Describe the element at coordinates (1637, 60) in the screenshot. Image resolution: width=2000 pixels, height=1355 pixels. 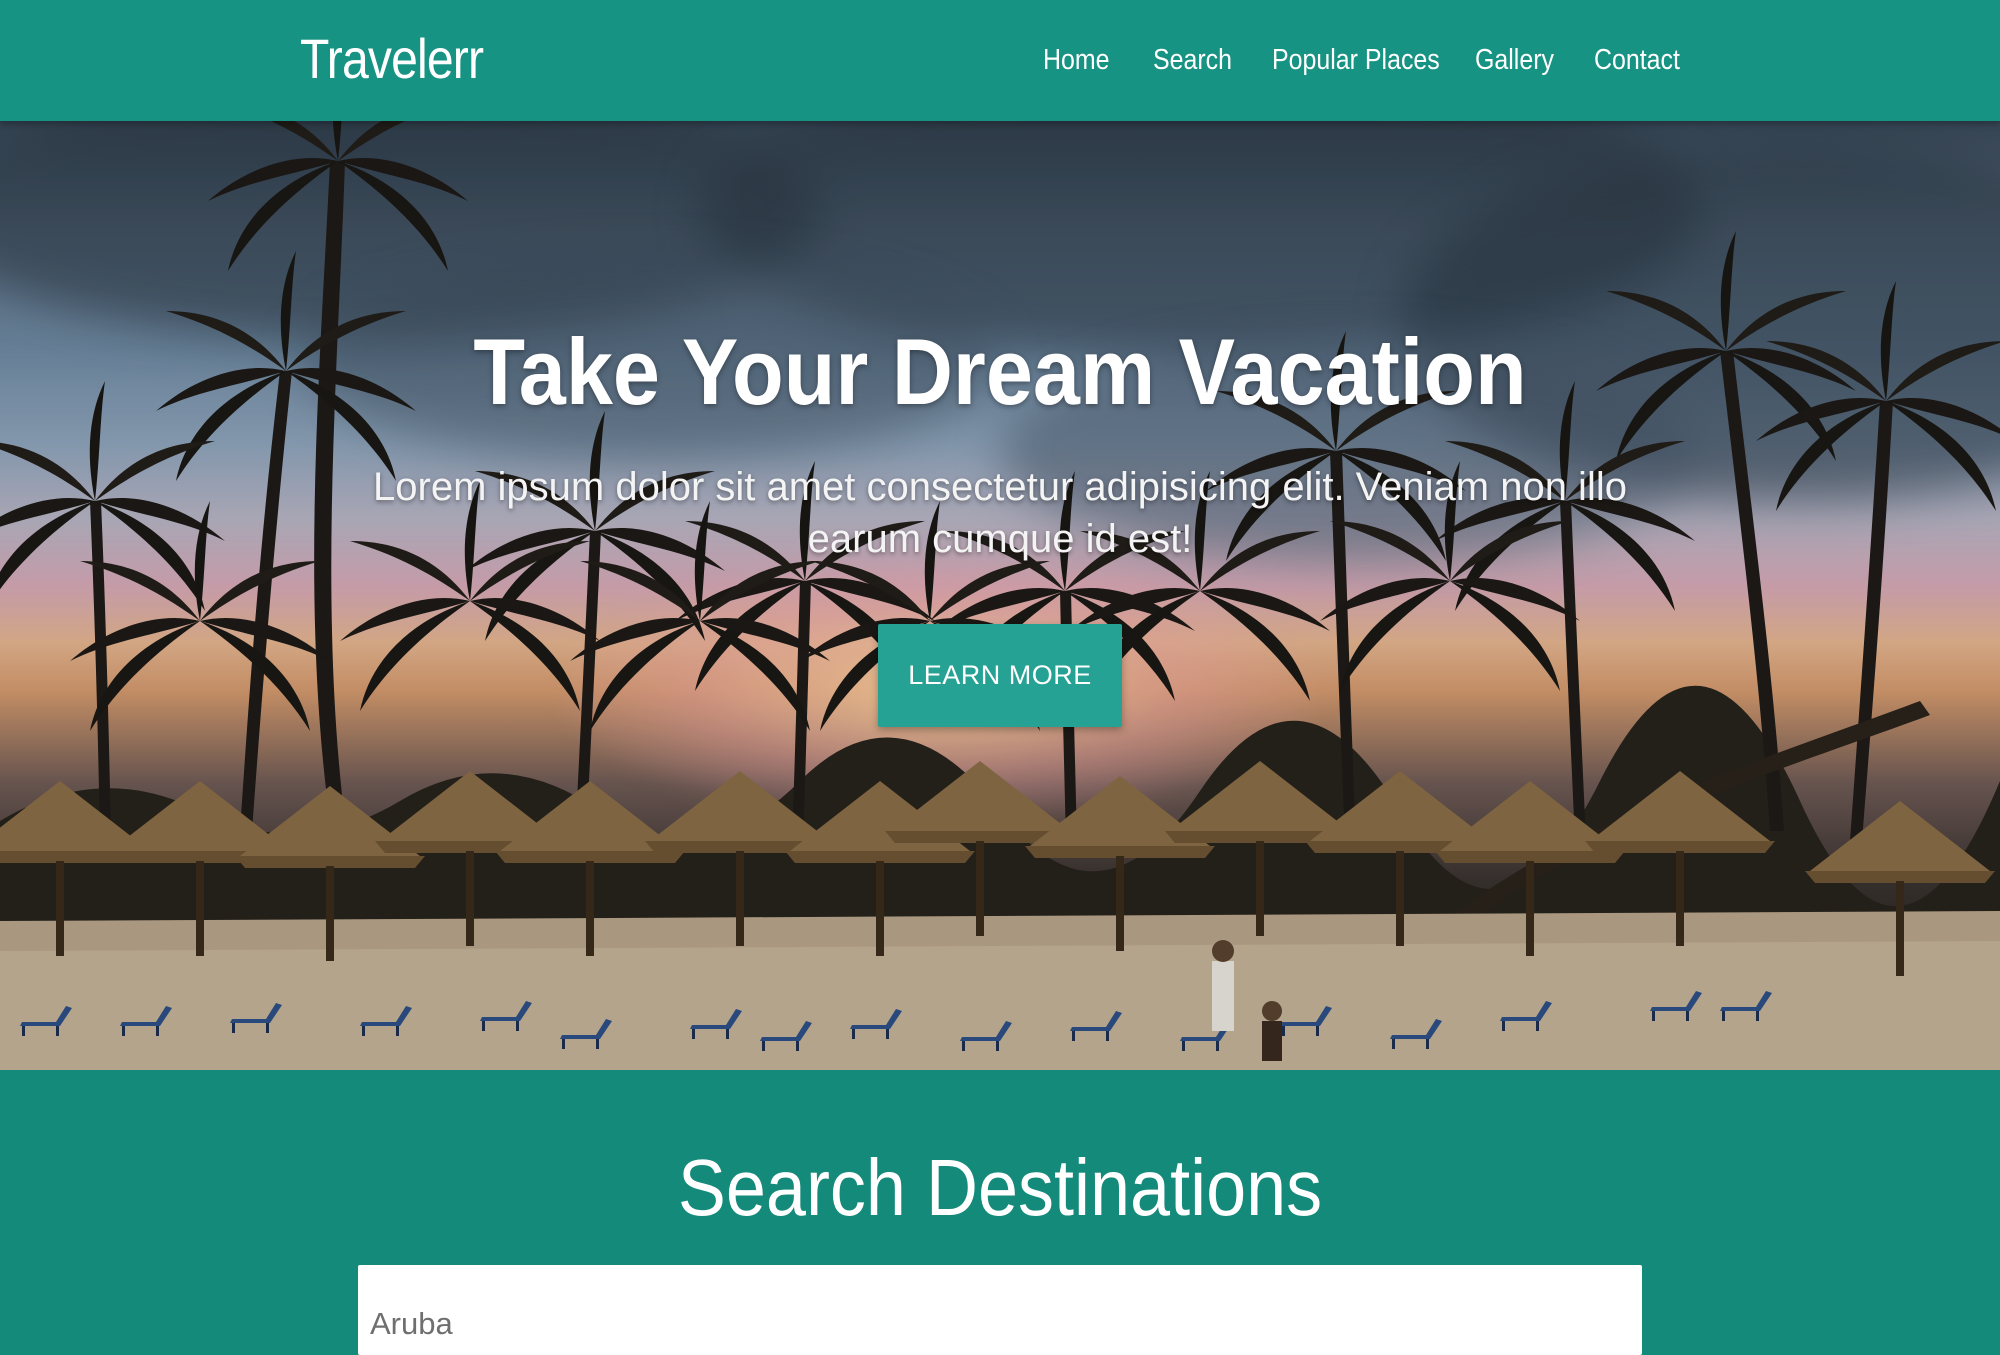
I see `nav-link-contact: Contact` at that location.